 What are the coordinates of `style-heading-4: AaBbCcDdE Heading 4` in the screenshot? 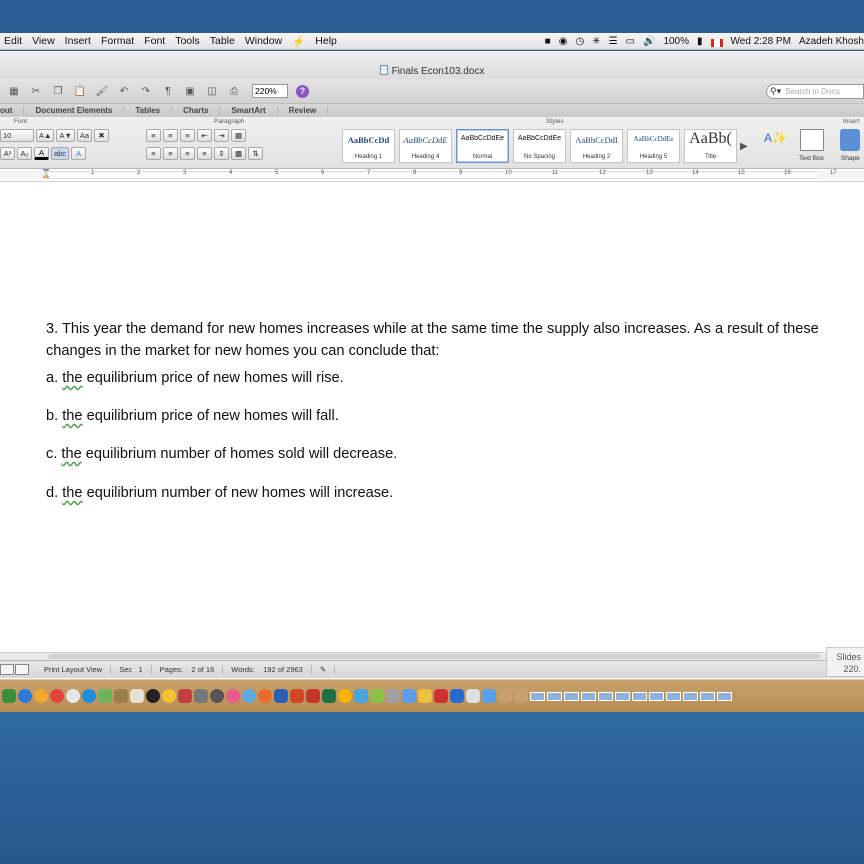 It's located at (425, 146).